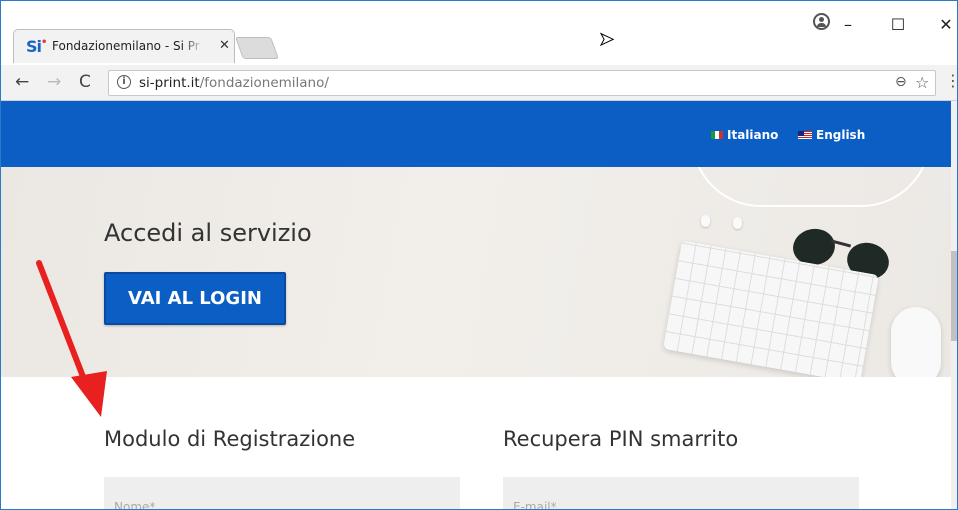 This screenshot has width=958, height=510. I want to click on scrollbar-thumb, so click(954, 296).